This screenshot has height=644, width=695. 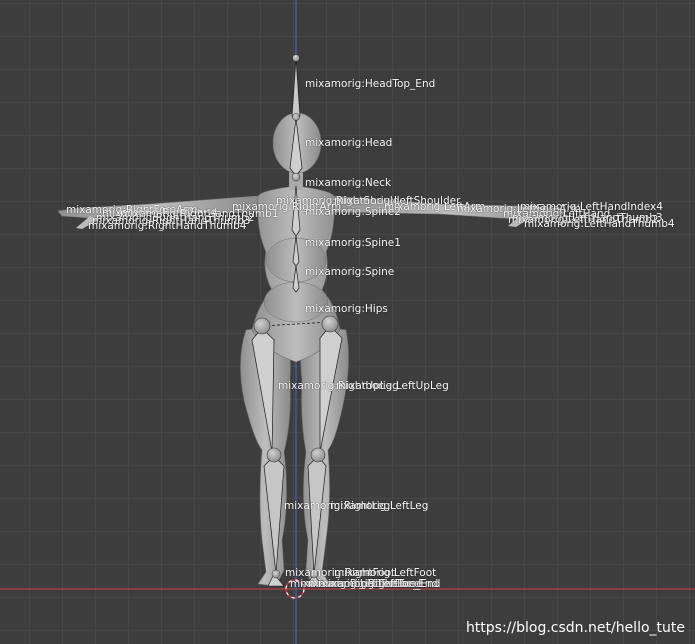 What do you see at coordinates (379, 584) in the screenshot?
I see `label-left-toe-end: mixamorig:LeftToe_End` at bounding box center [379, 584].